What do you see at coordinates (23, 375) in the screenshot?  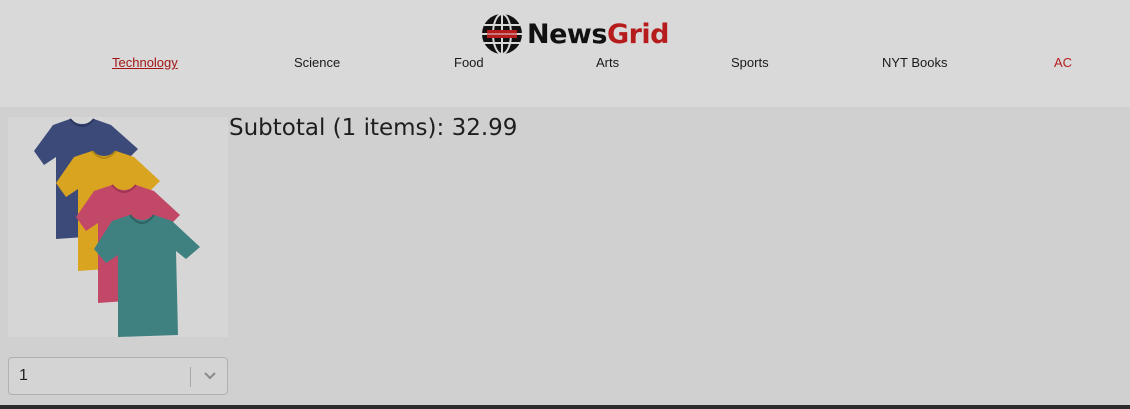 I see `quantity-value: 1` at bounding box center [23, 375].